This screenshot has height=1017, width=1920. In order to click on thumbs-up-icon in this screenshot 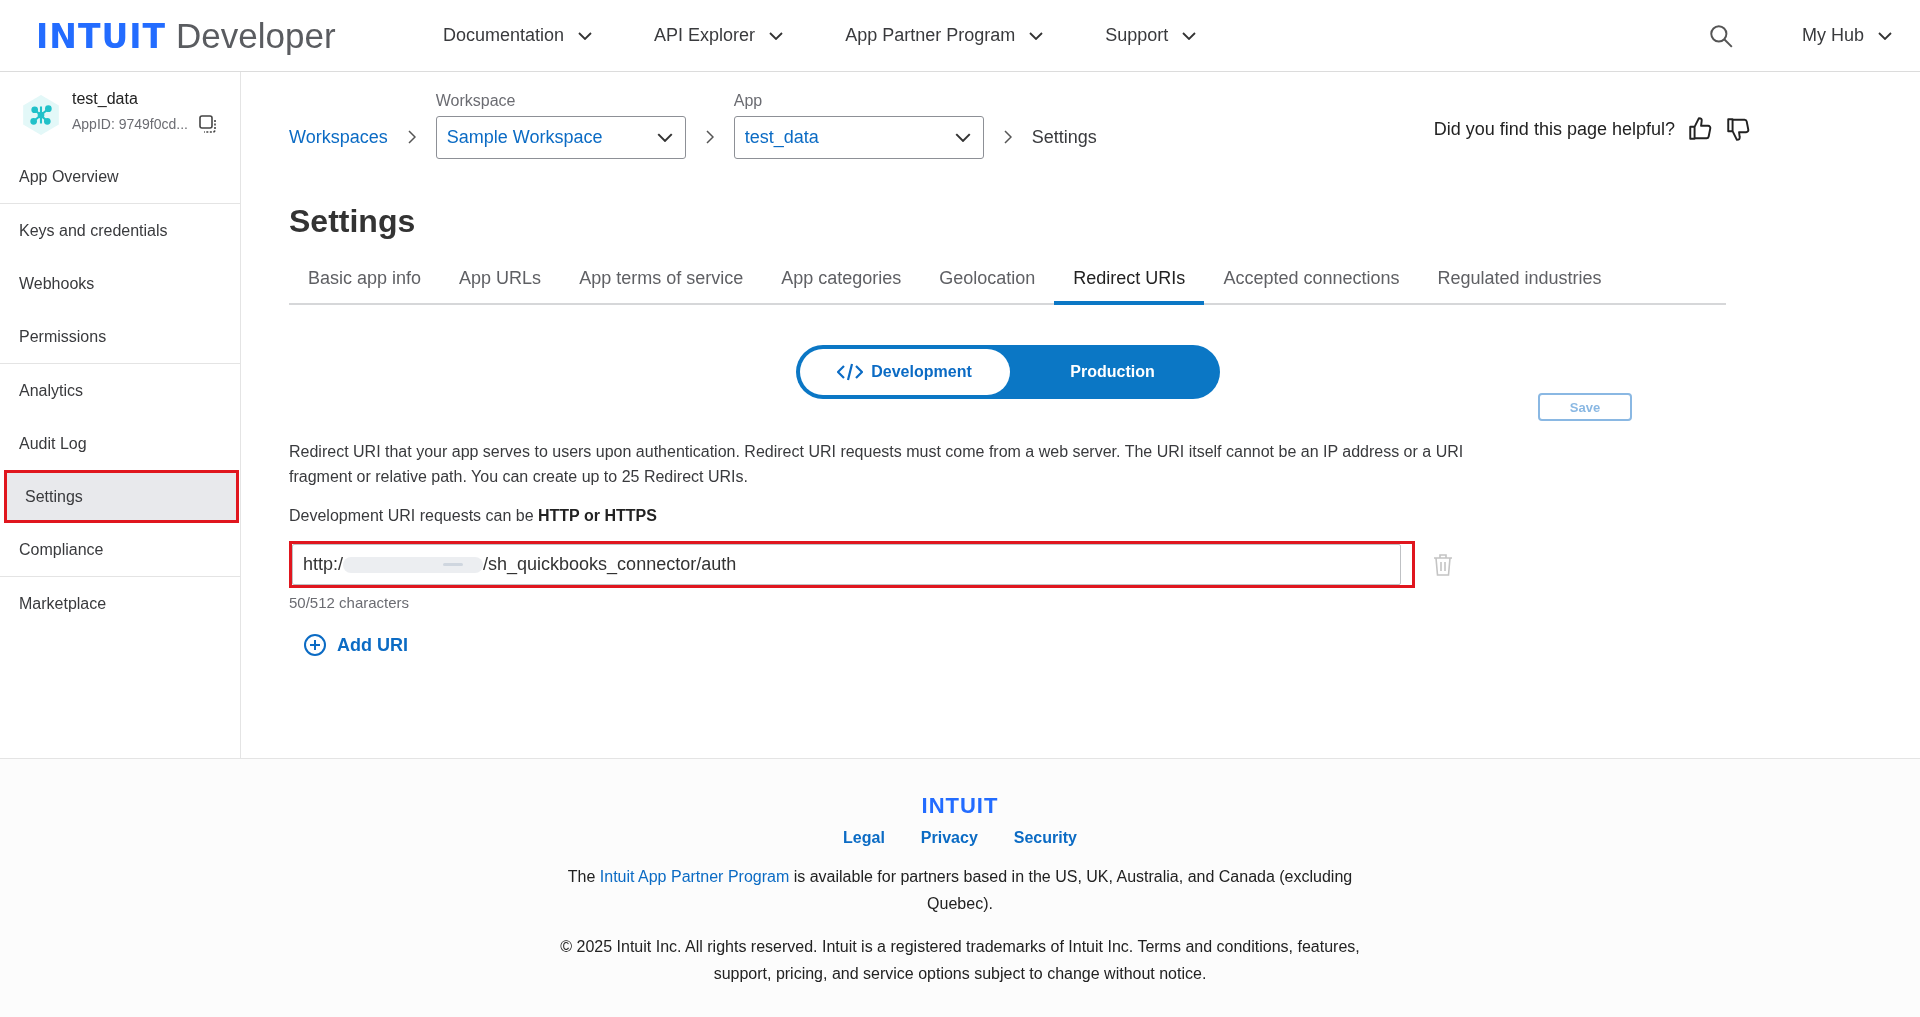, I will do `click(1700, 129)`.